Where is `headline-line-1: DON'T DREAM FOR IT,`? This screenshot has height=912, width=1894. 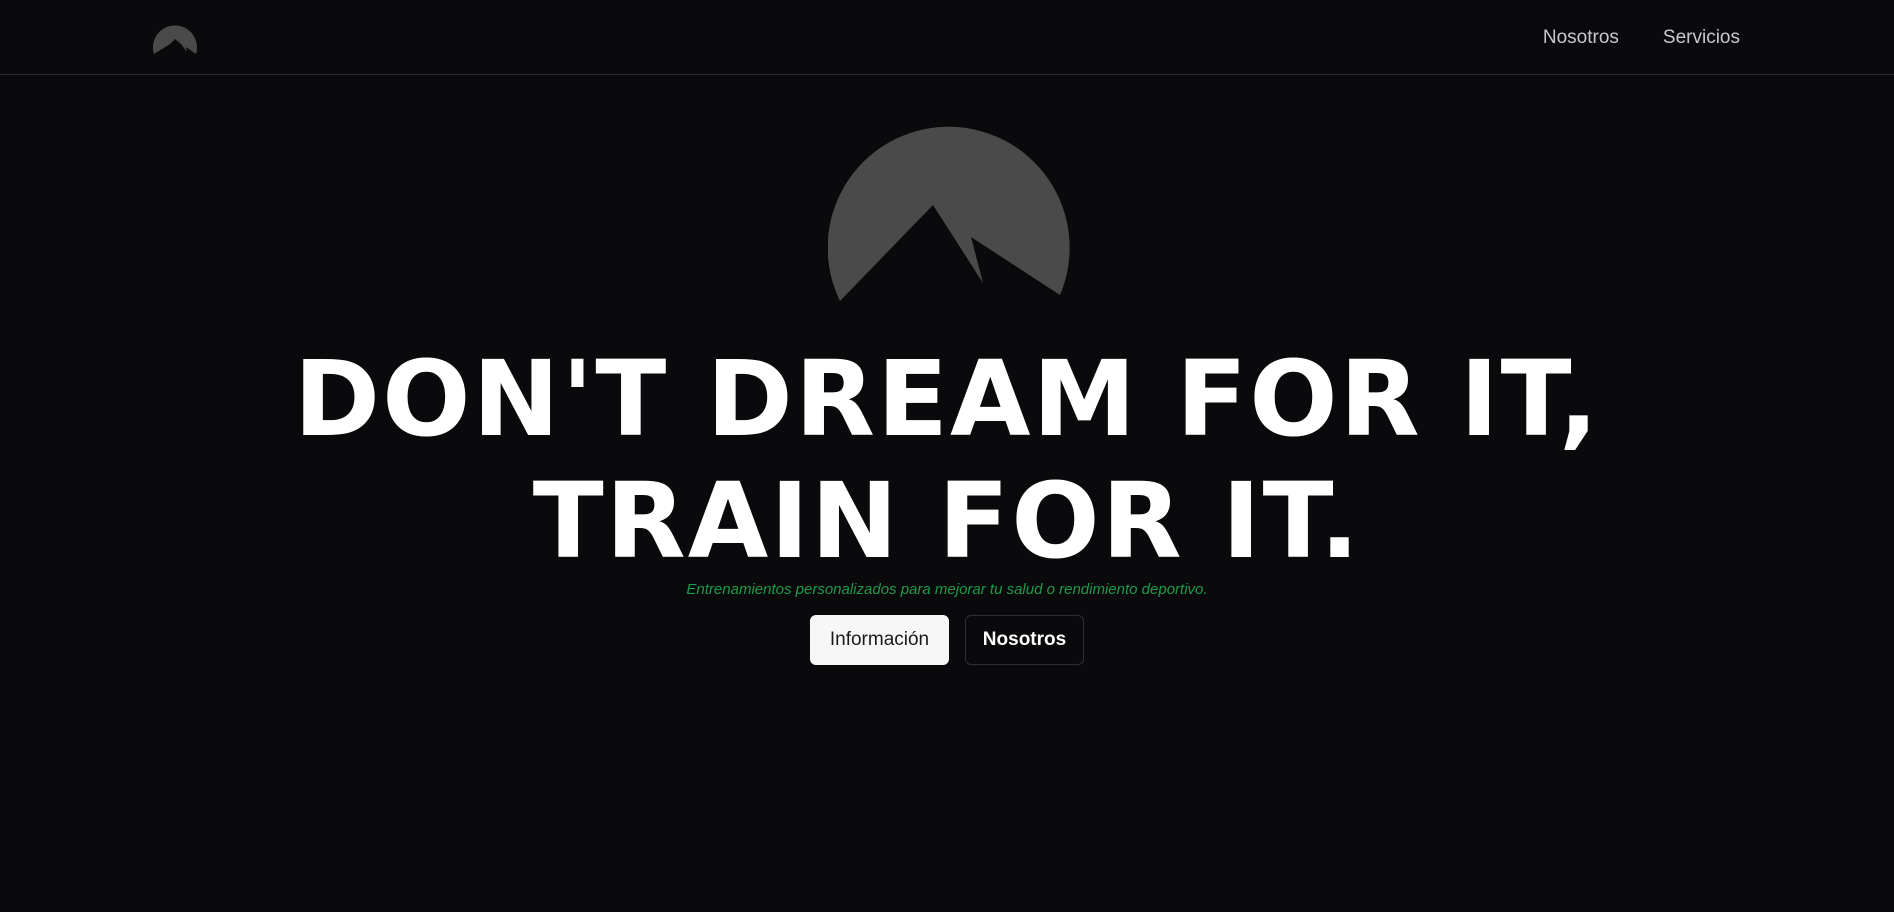
headline-line-1: DON'T DREAM FOR IT, is located at coordinates (947, 399).